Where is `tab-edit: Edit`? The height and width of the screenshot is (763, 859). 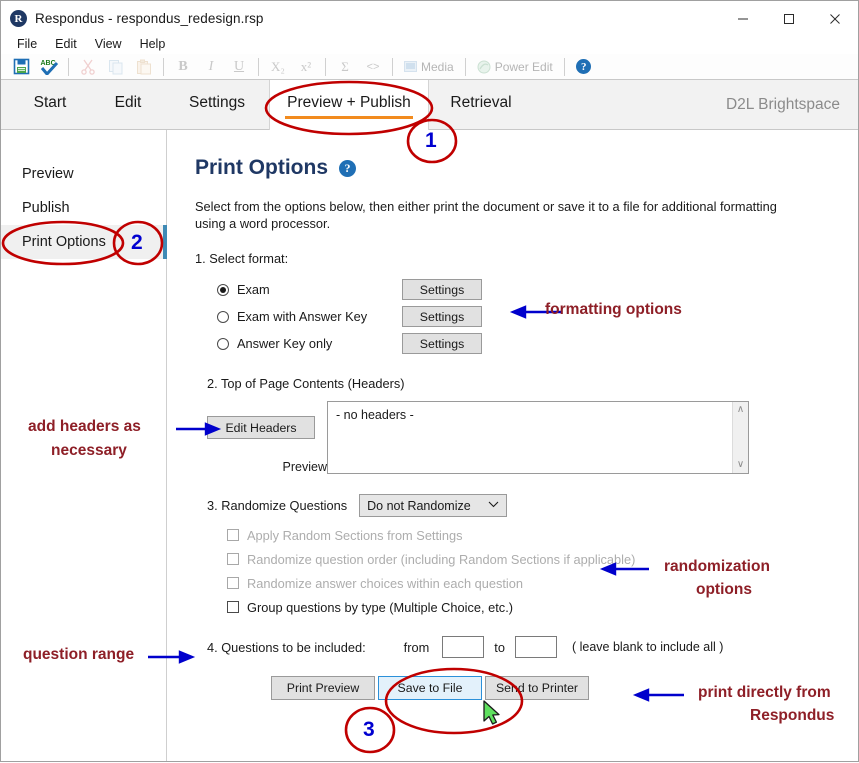
tab-edit: Edit is located at coordinates (128, 105).